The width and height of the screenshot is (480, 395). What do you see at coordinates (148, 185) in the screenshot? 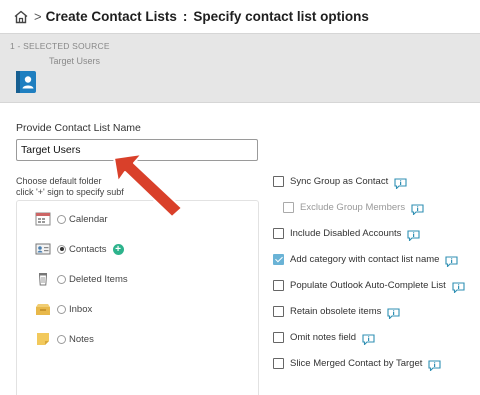
I see `annotation-arrow-icon` at bounding box center [148, 185].